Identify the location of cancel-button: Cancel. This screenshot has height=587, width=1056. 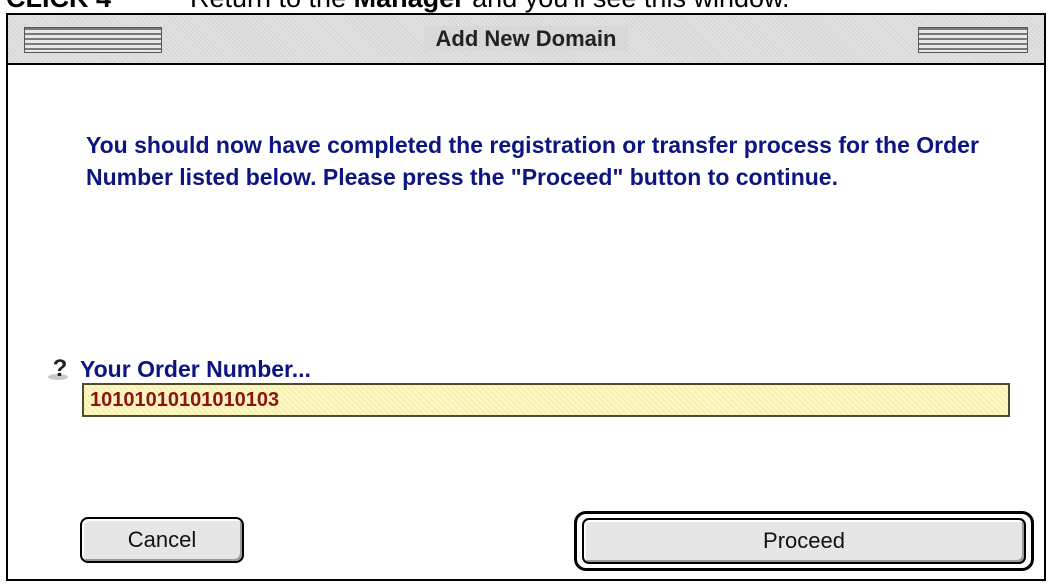
(162, 540).